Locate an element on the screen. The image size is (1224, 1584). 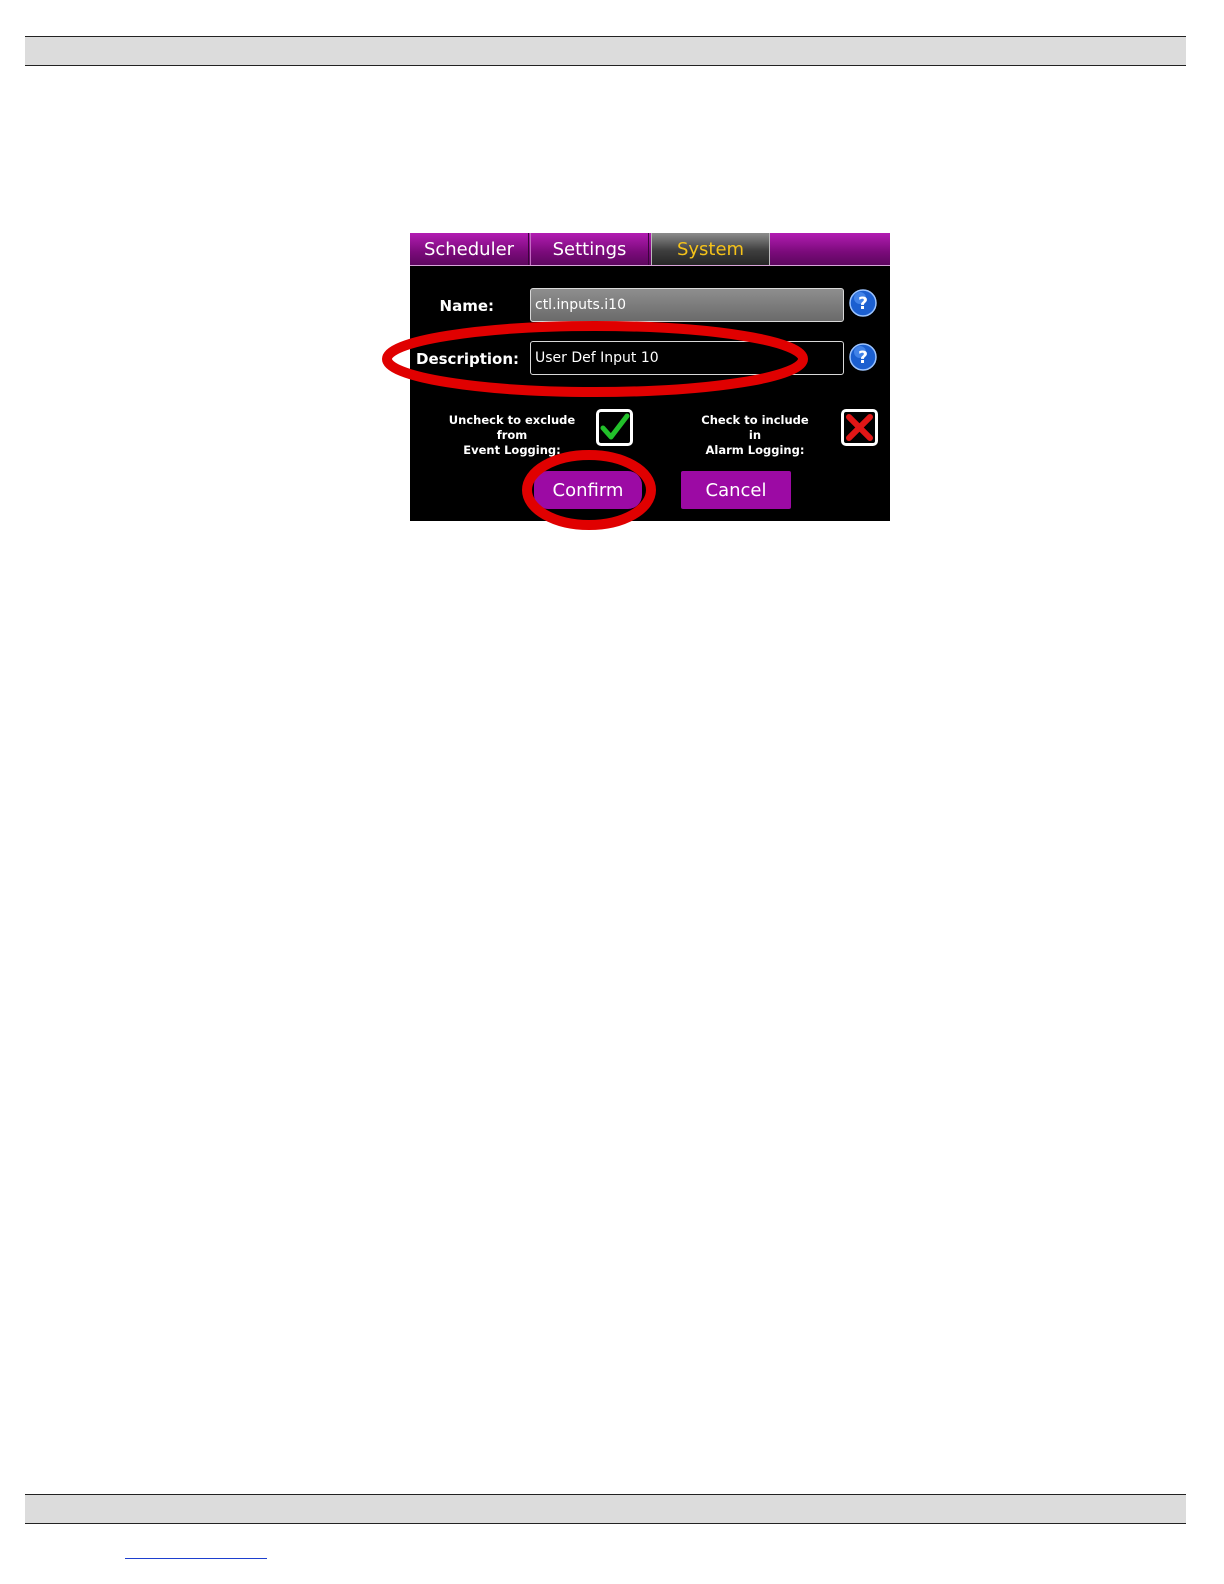
event-logging-label-line1: Uncheck to exclude from is located at coordinates (512, 427).